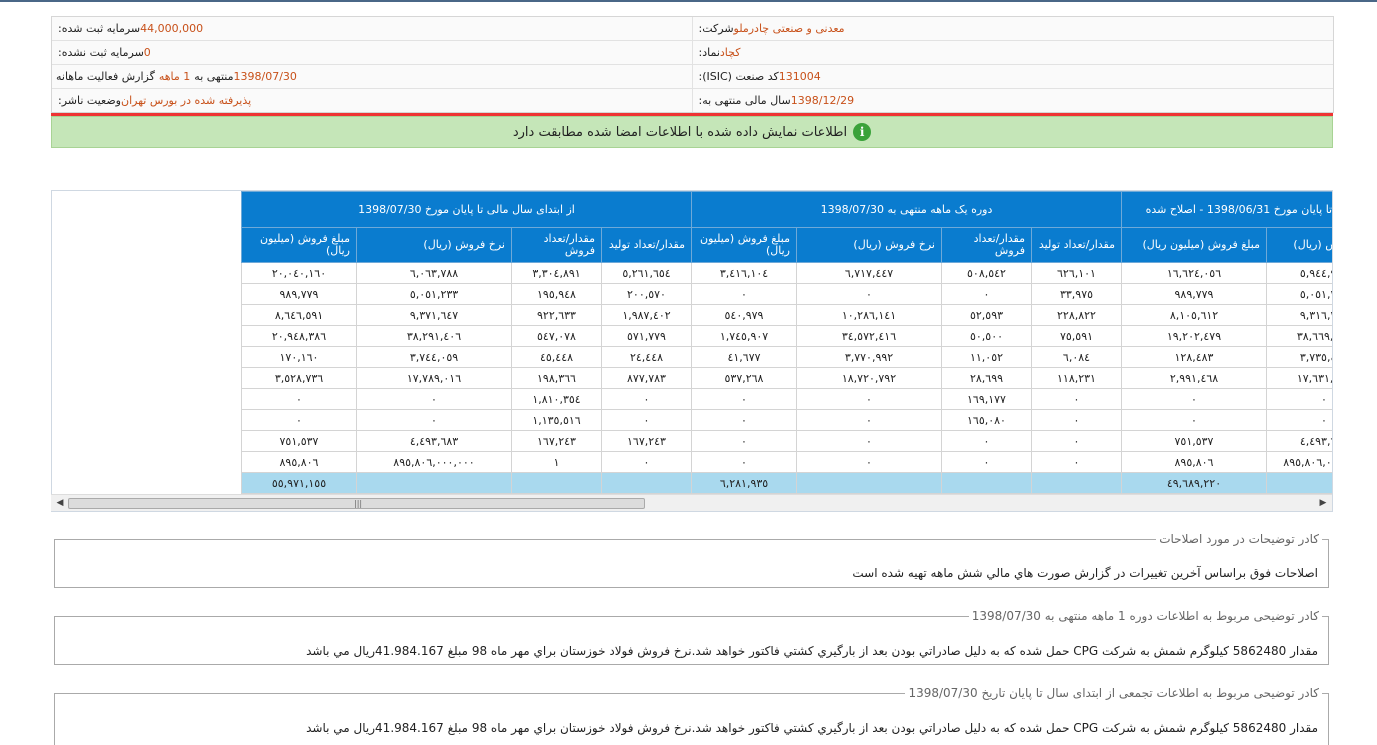 The image size is (1377, 745). Describe the element at coordinates (556, 462) in the screenshot. I see `table-cell: ١` at that location.